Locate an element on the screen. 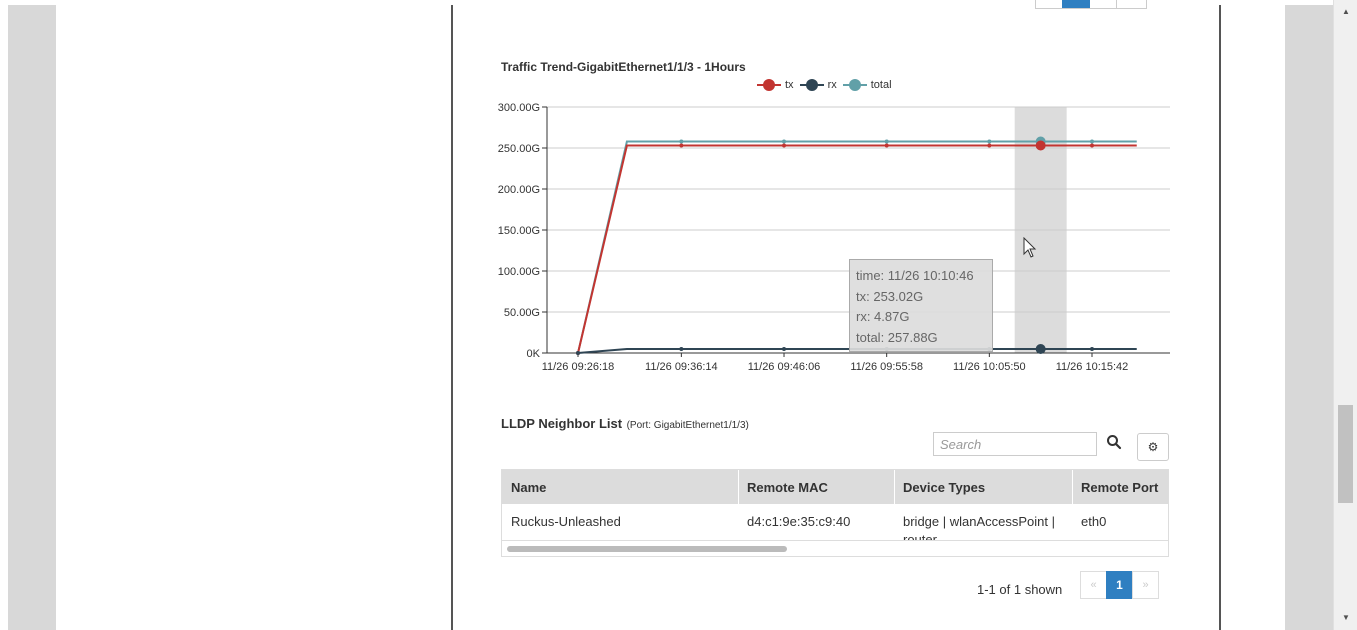  legend-item-rx: rx is located at coordinates (818, 85).